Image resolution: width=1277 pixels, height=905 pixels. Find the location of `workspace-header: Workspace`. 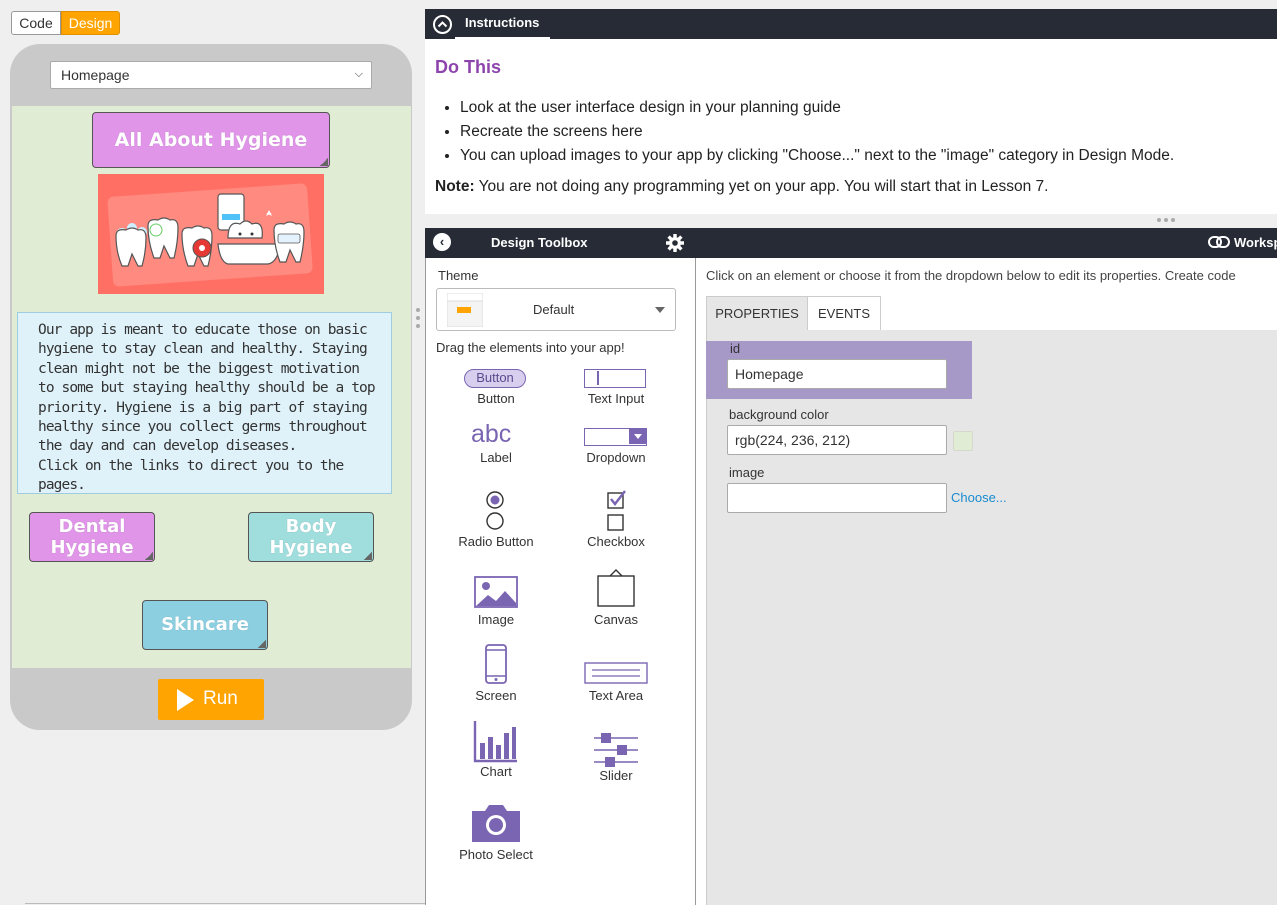

workspace-header: Workspace is located at coordinates (986, 243).